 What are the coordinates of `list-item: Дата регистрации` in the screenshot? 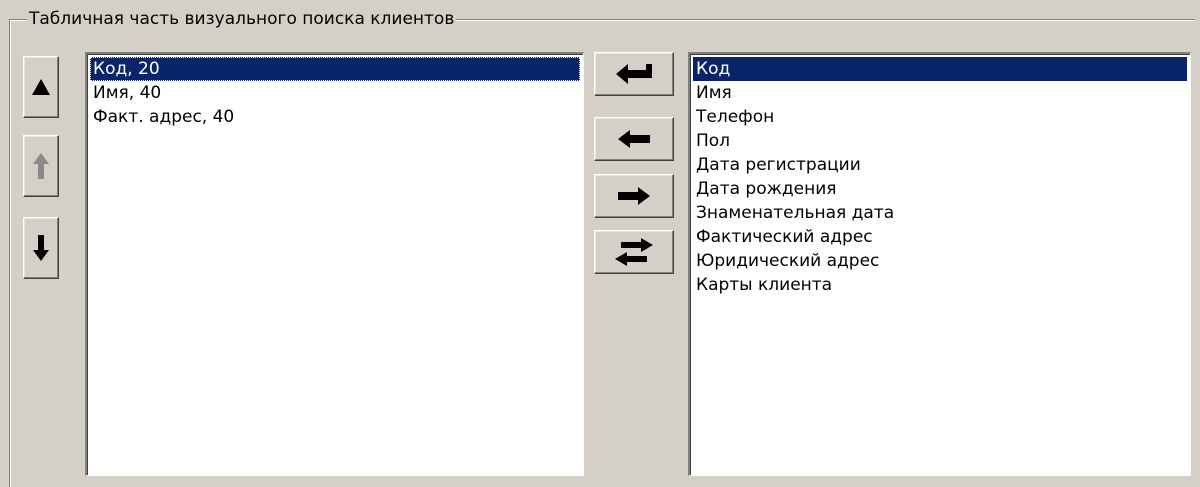 It's located at (940, 165).